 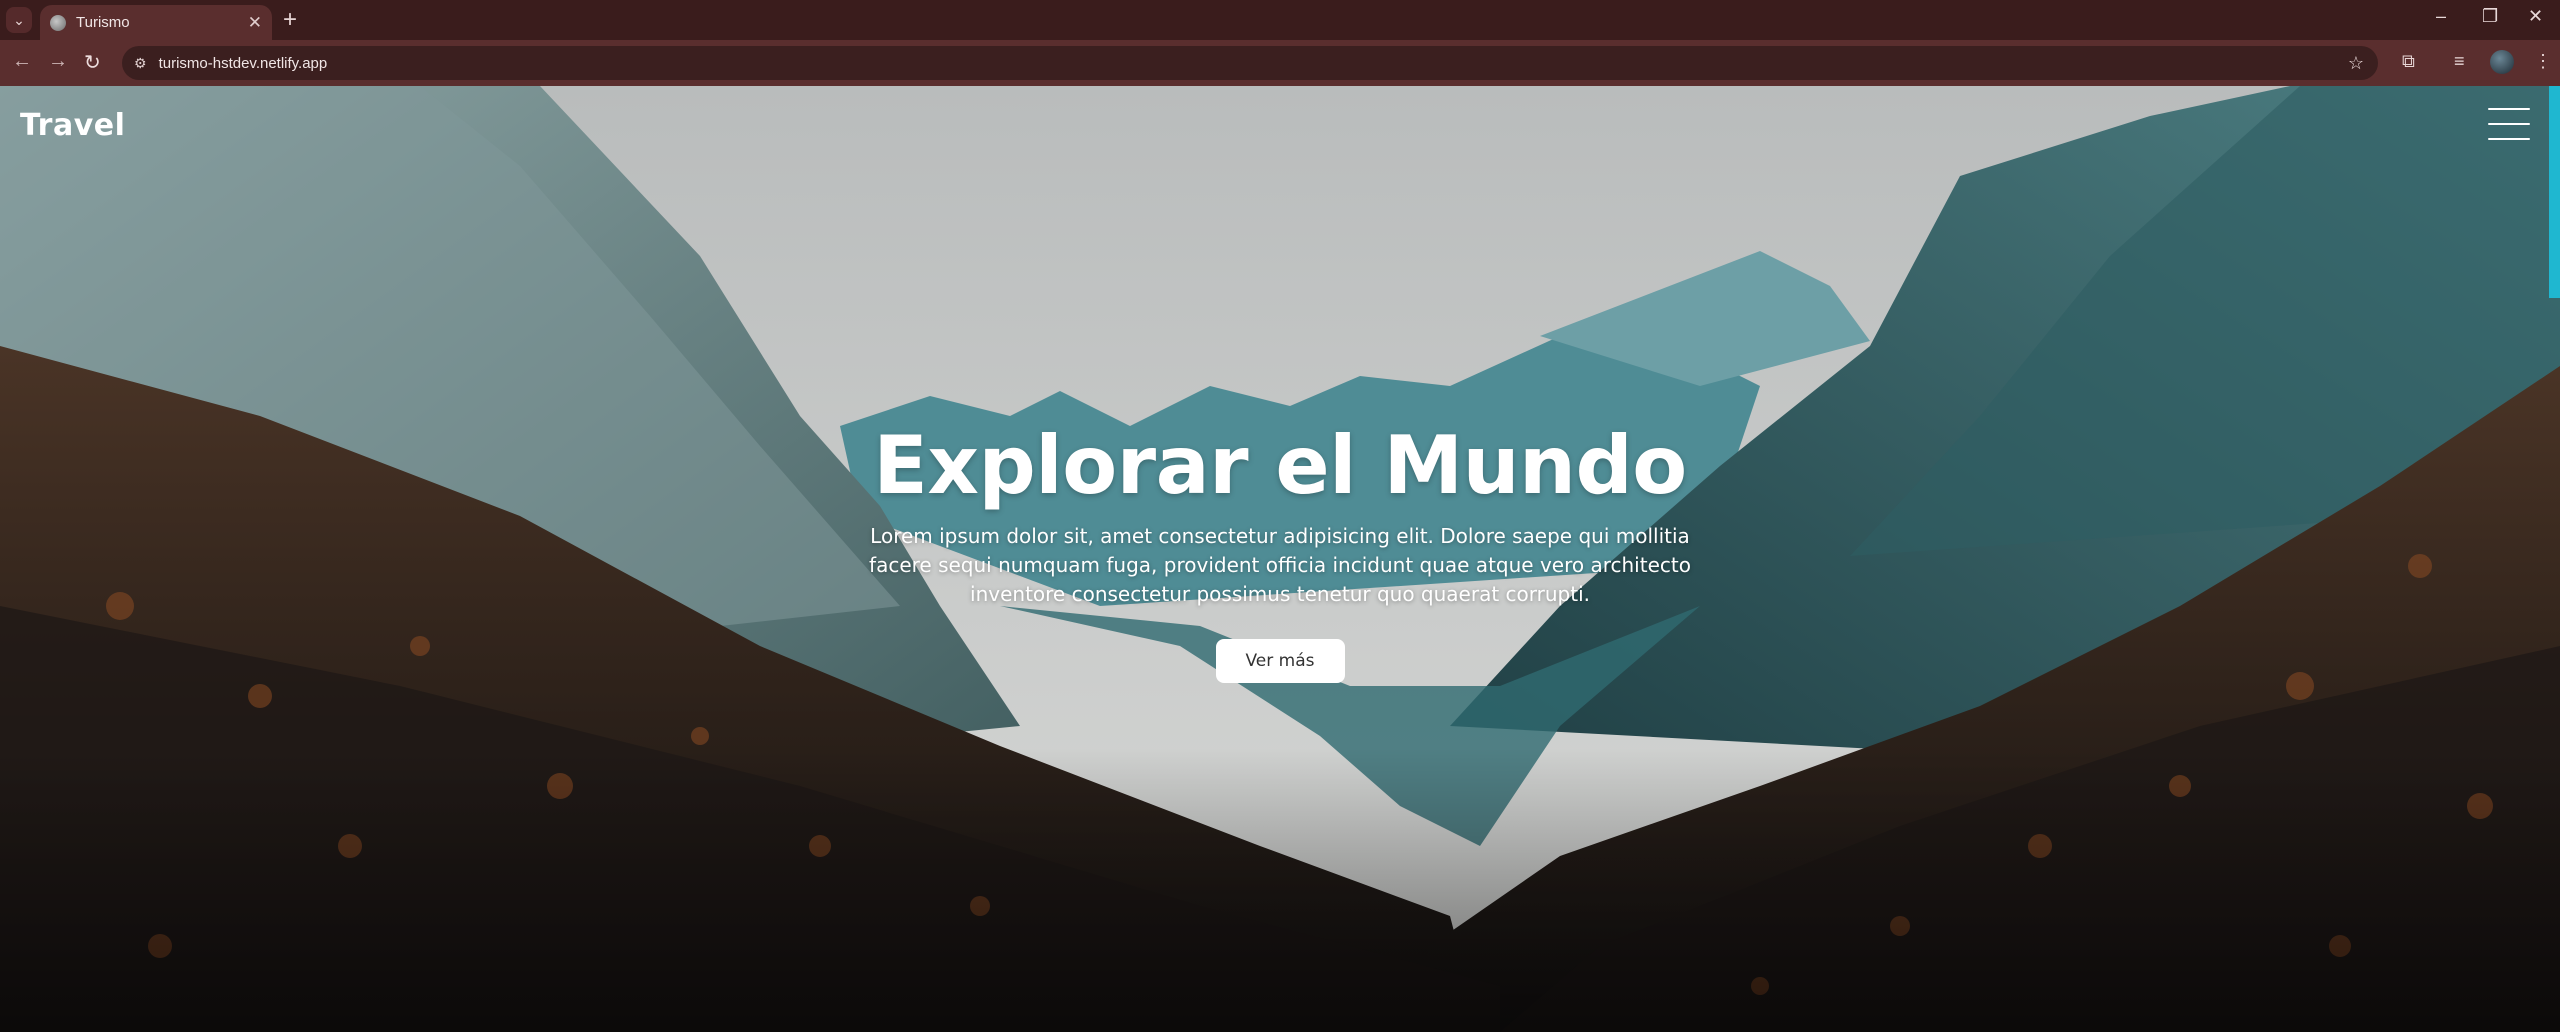 What do you see at coordinates (290, 20) in the screenshot?
I see `new-tab-button: +` at bounding box center [290, 20].